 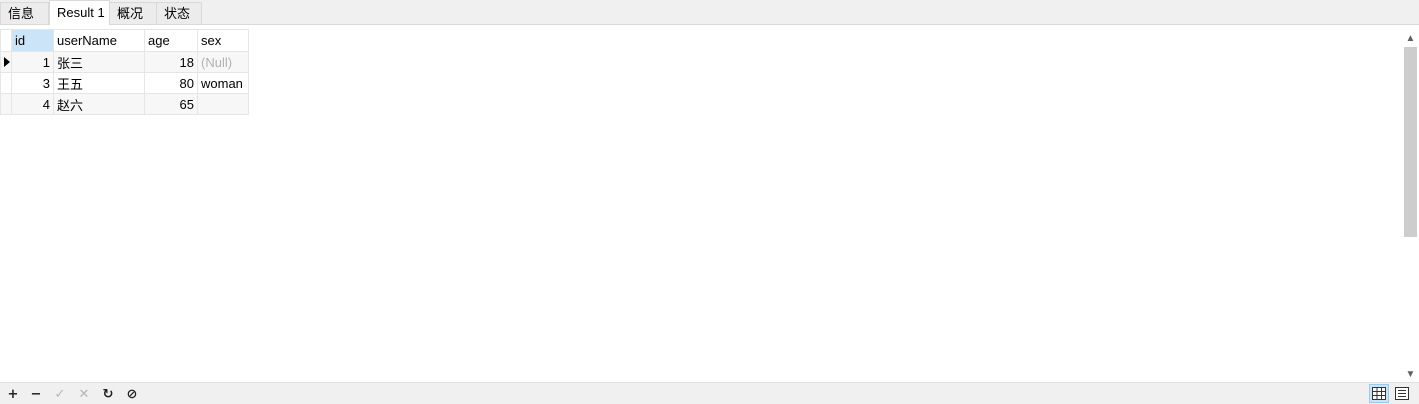 What do you see at coordinates (709, 393) in the screenshot?
I see `bottom-toolbar: + − ✓ ✕ ↻ ⊘` at bounding box center [709, 393].